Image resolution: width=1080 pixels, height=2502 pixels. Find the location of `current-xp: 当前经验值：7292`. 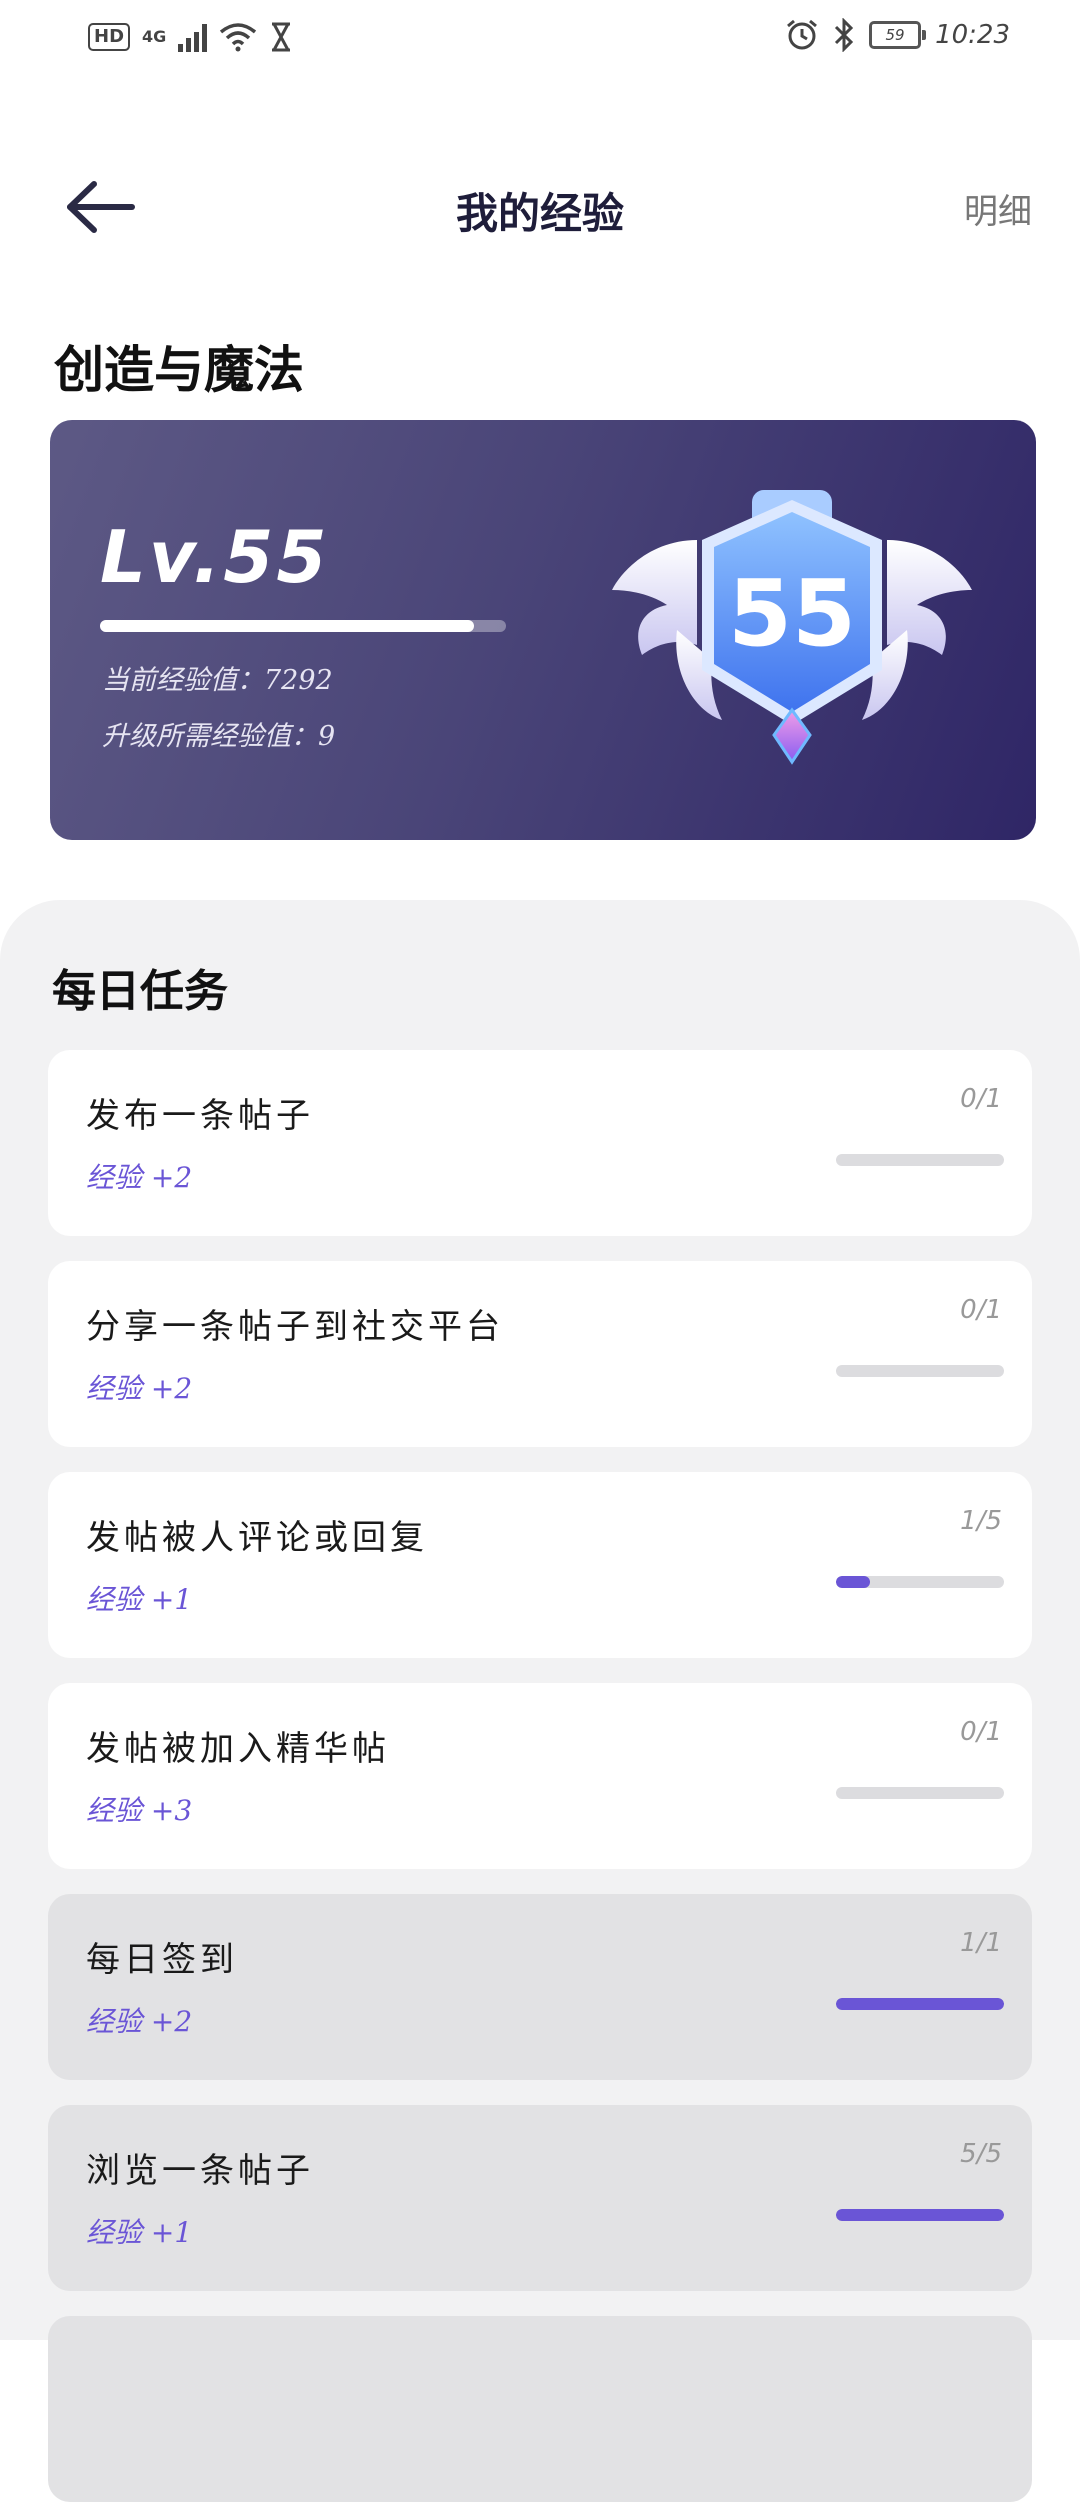

current-xp: 当前经验值：7292 is located at coordinates (217, 680).